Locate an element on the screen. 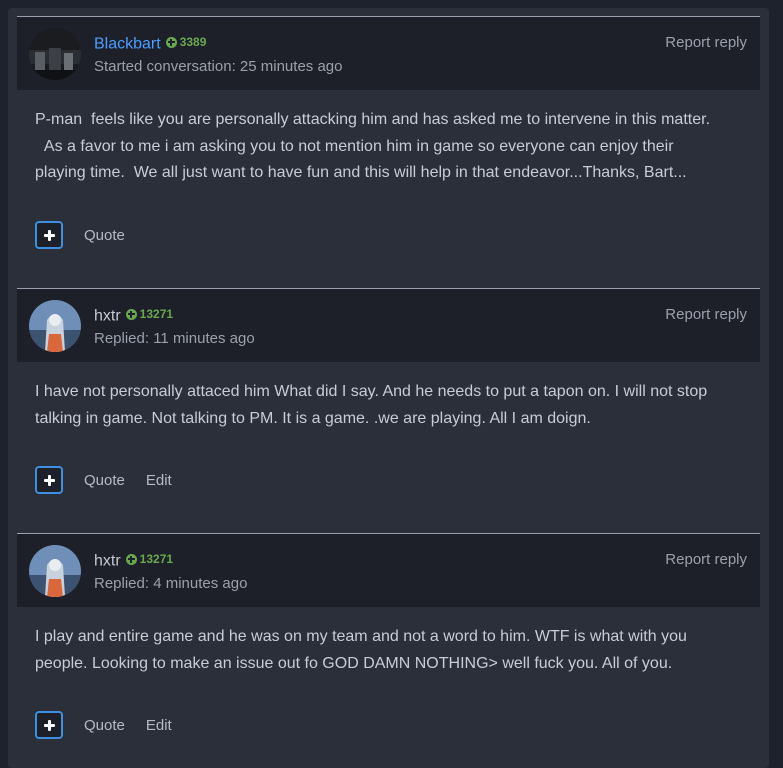 The width and height of the screenshot is (783, 768). post-timestamp: Started conversation: 25 minutes ago is located at coordinates (218, 66).